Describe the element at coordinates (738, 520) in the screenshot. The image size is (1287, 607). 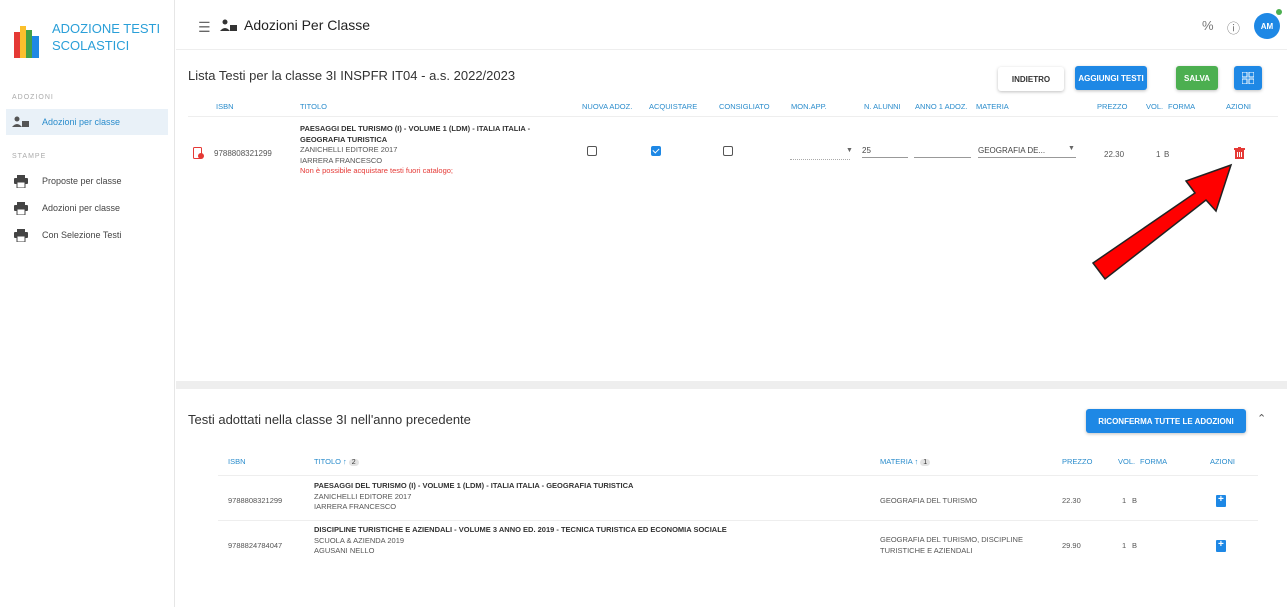
I see `row-separator` at that location.